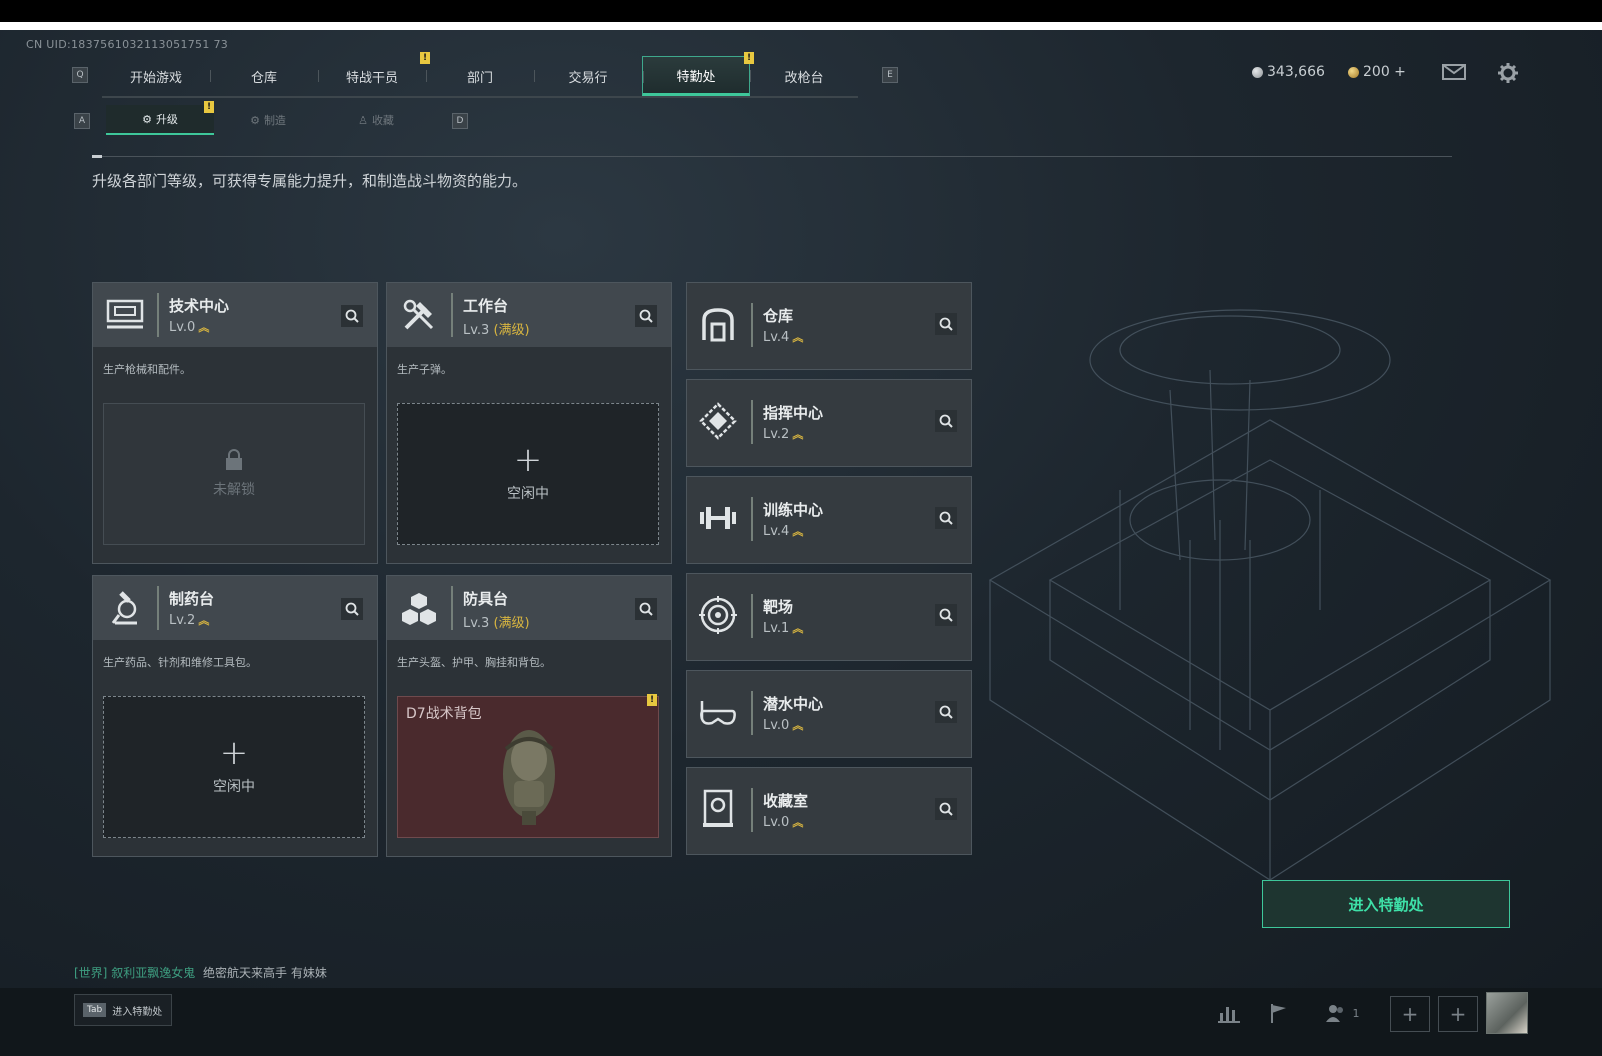 Image resolution: width=1602 pixels, height=1056 pixels. I want to click on card-name: 制药台, so click(192, 599).